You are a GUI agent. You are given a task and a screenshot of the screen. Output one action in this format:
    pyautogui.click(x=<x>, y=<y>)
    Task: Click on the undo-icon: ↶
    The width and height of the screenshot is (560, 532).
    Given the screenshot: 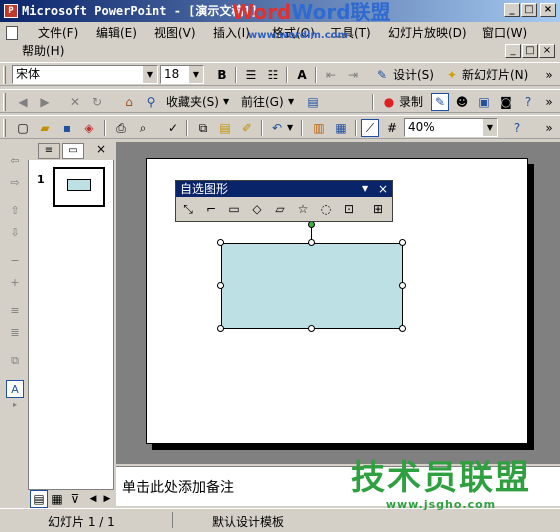 What is the action you would take?
    pyautogui.click(x=277, y=128)
    